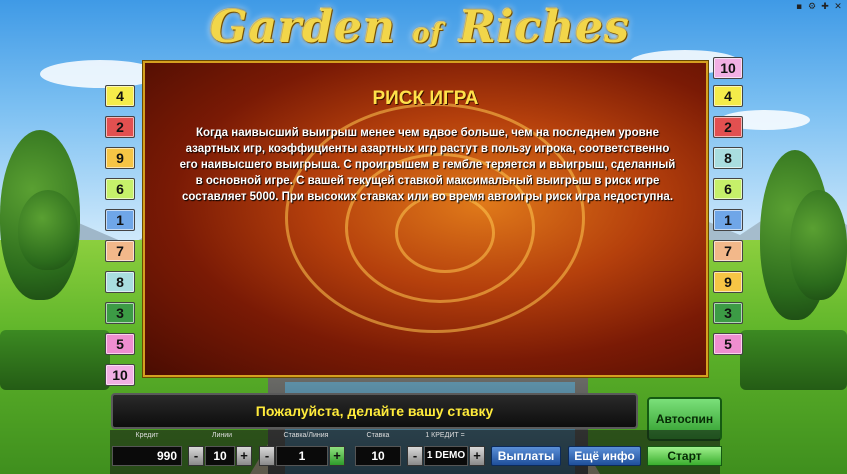 The height and width of the screenshot is (474, 847). What do you see at coordinates (220, 456) in the screenshot?
I see `lines-display: 10` at bounding box center [220, 456].